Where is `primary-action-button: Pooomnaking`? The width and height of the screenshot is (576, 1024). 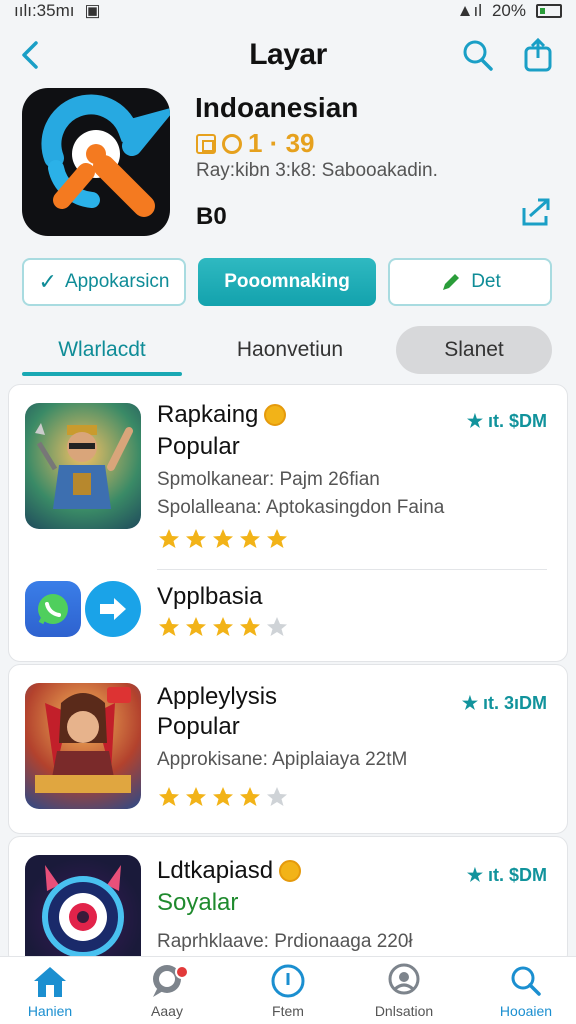
primary-action-button: Pooomnaking is located at coordinates (287, 282).